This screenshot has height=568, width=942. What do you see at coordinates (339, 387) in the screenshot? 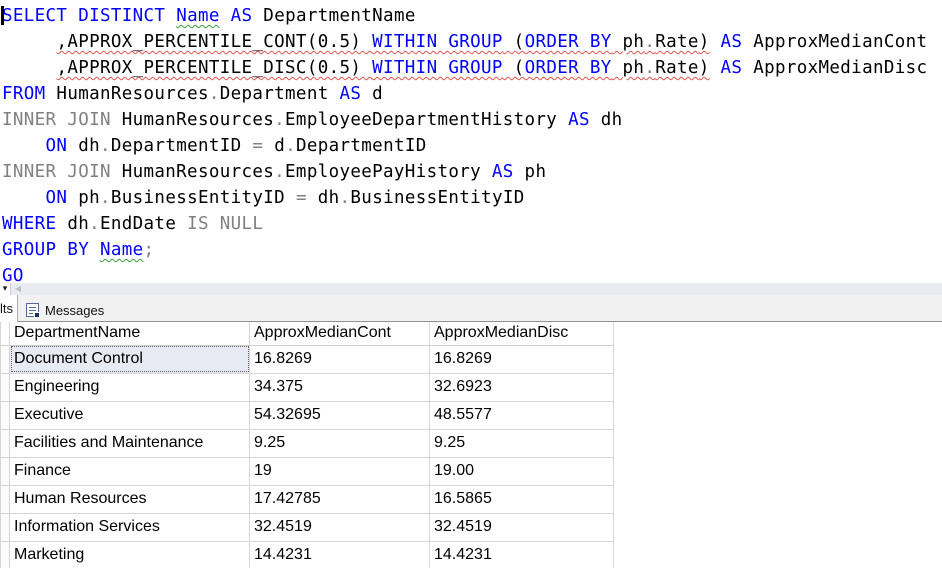
I see `grid-cell: 34.375` at bounding box center [339, 387].